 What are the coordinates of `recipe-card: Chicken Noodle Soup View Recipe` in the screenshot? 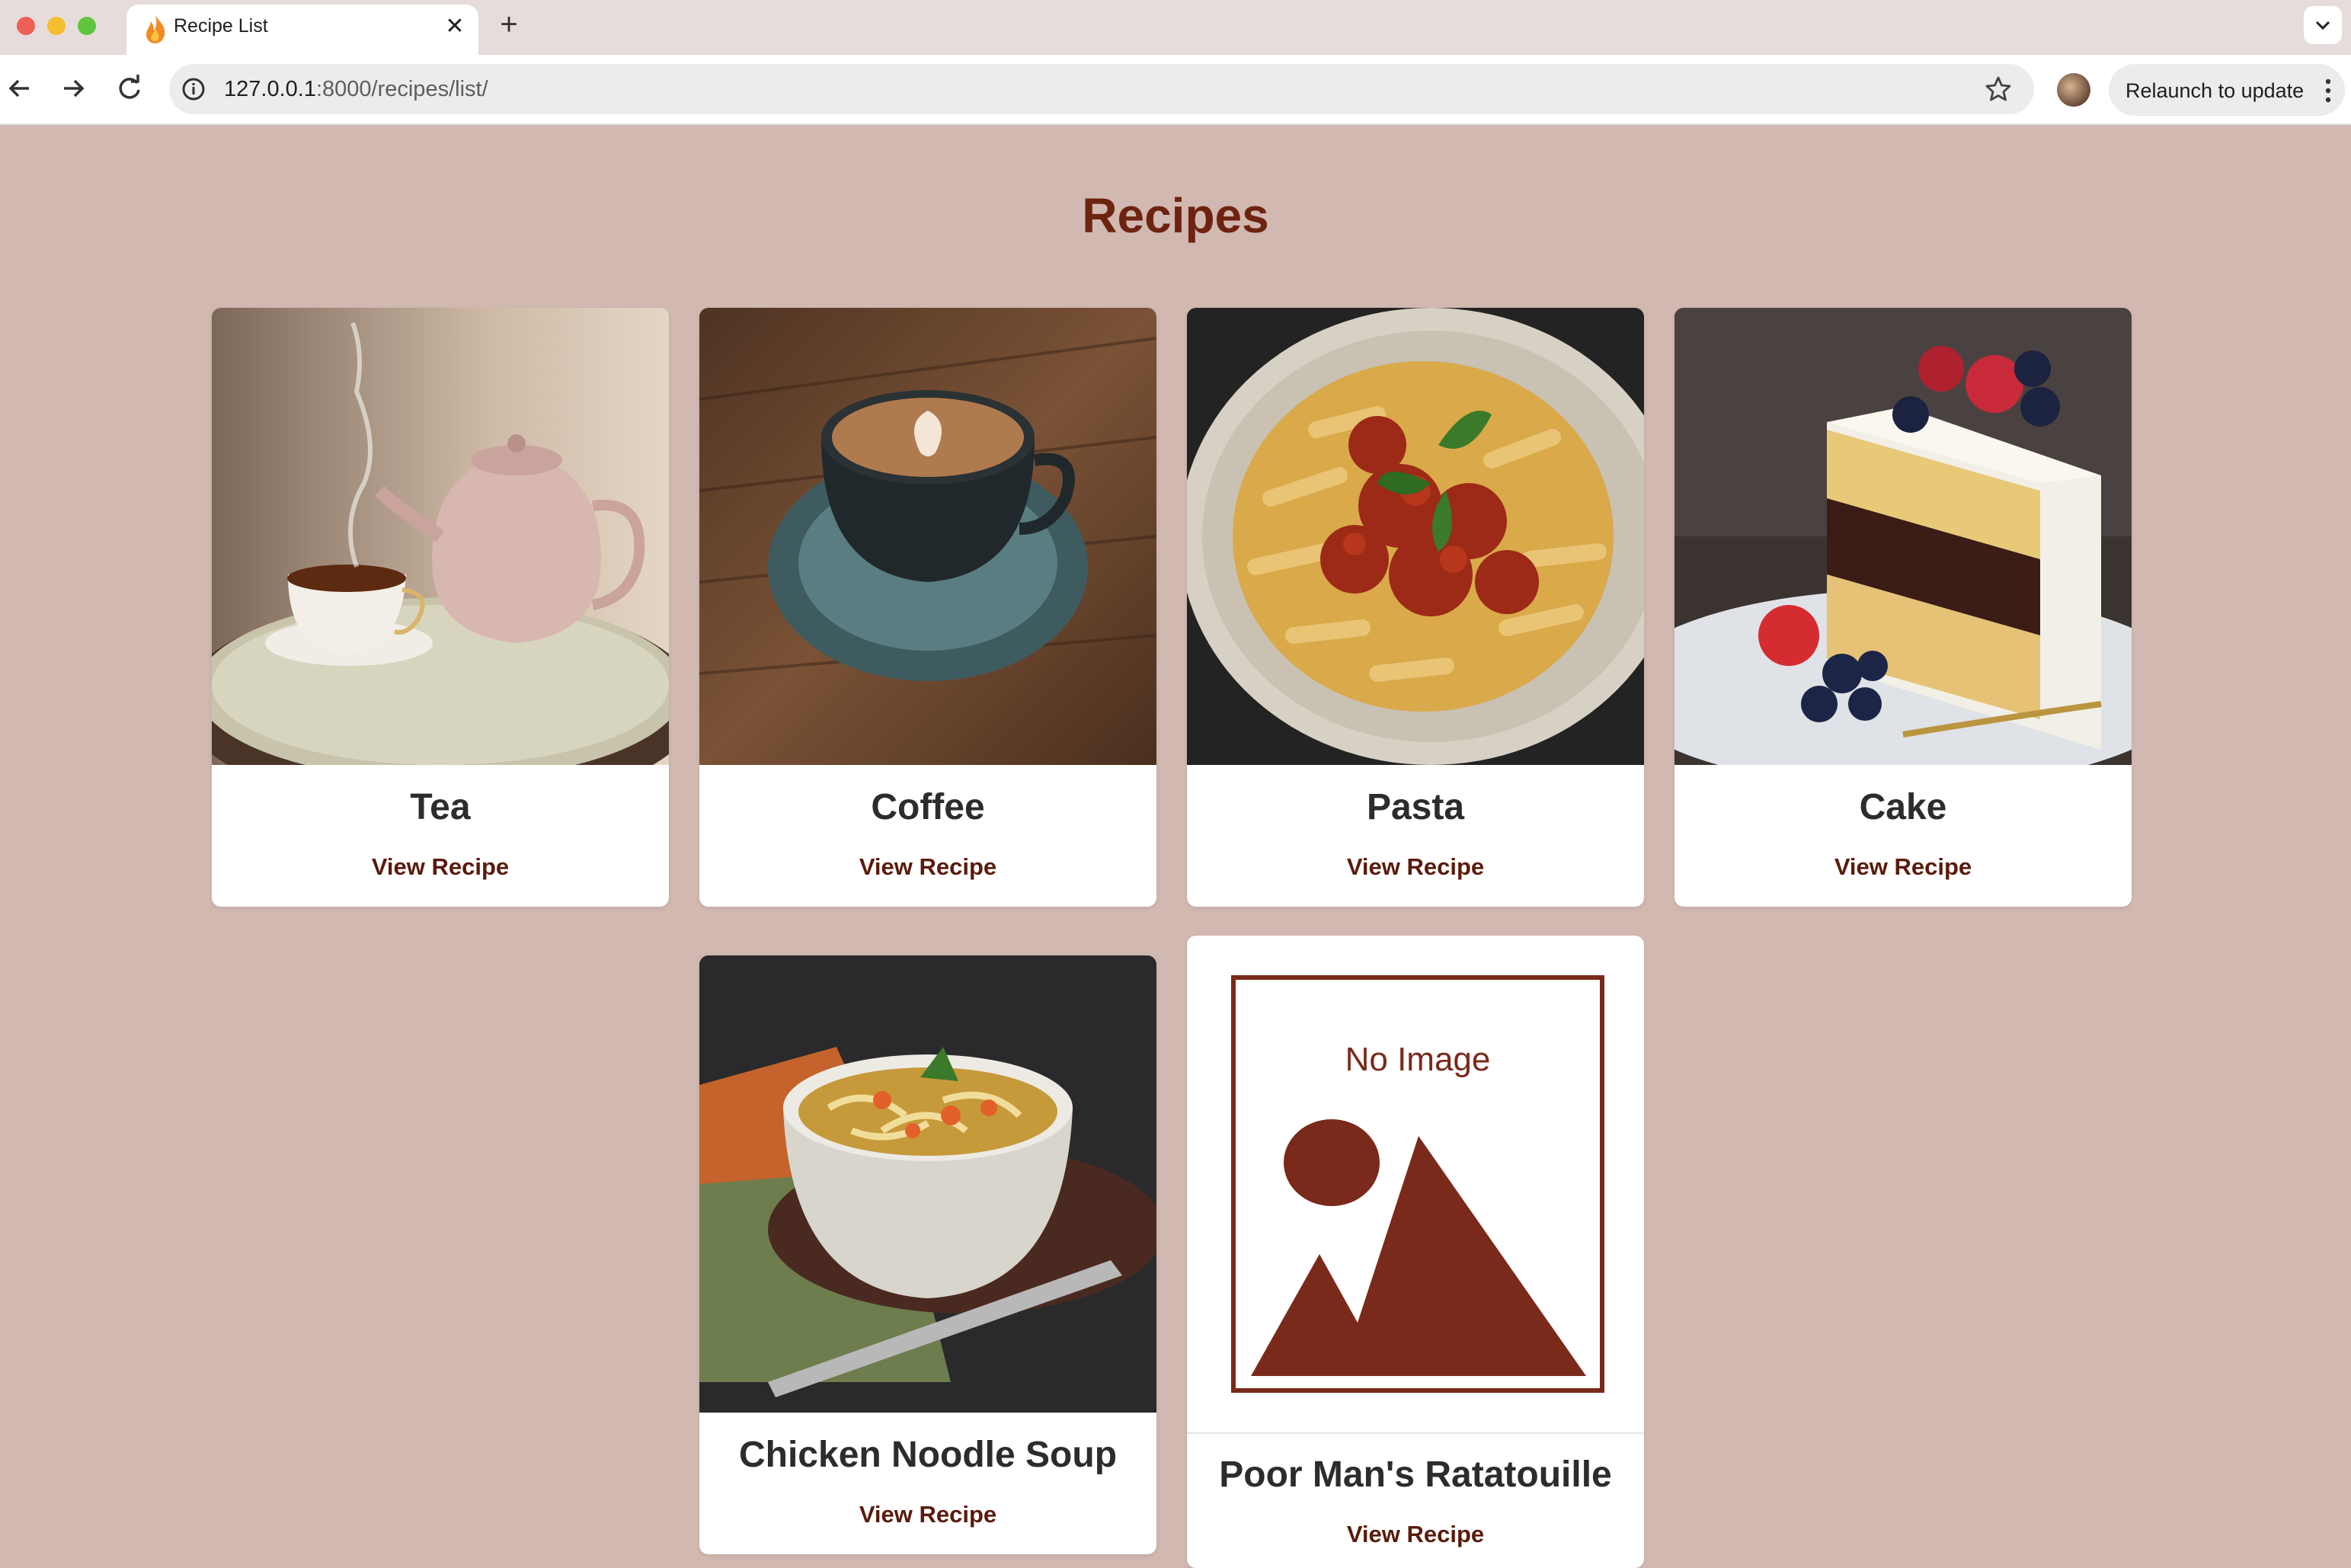 It's located at (927, 1254).